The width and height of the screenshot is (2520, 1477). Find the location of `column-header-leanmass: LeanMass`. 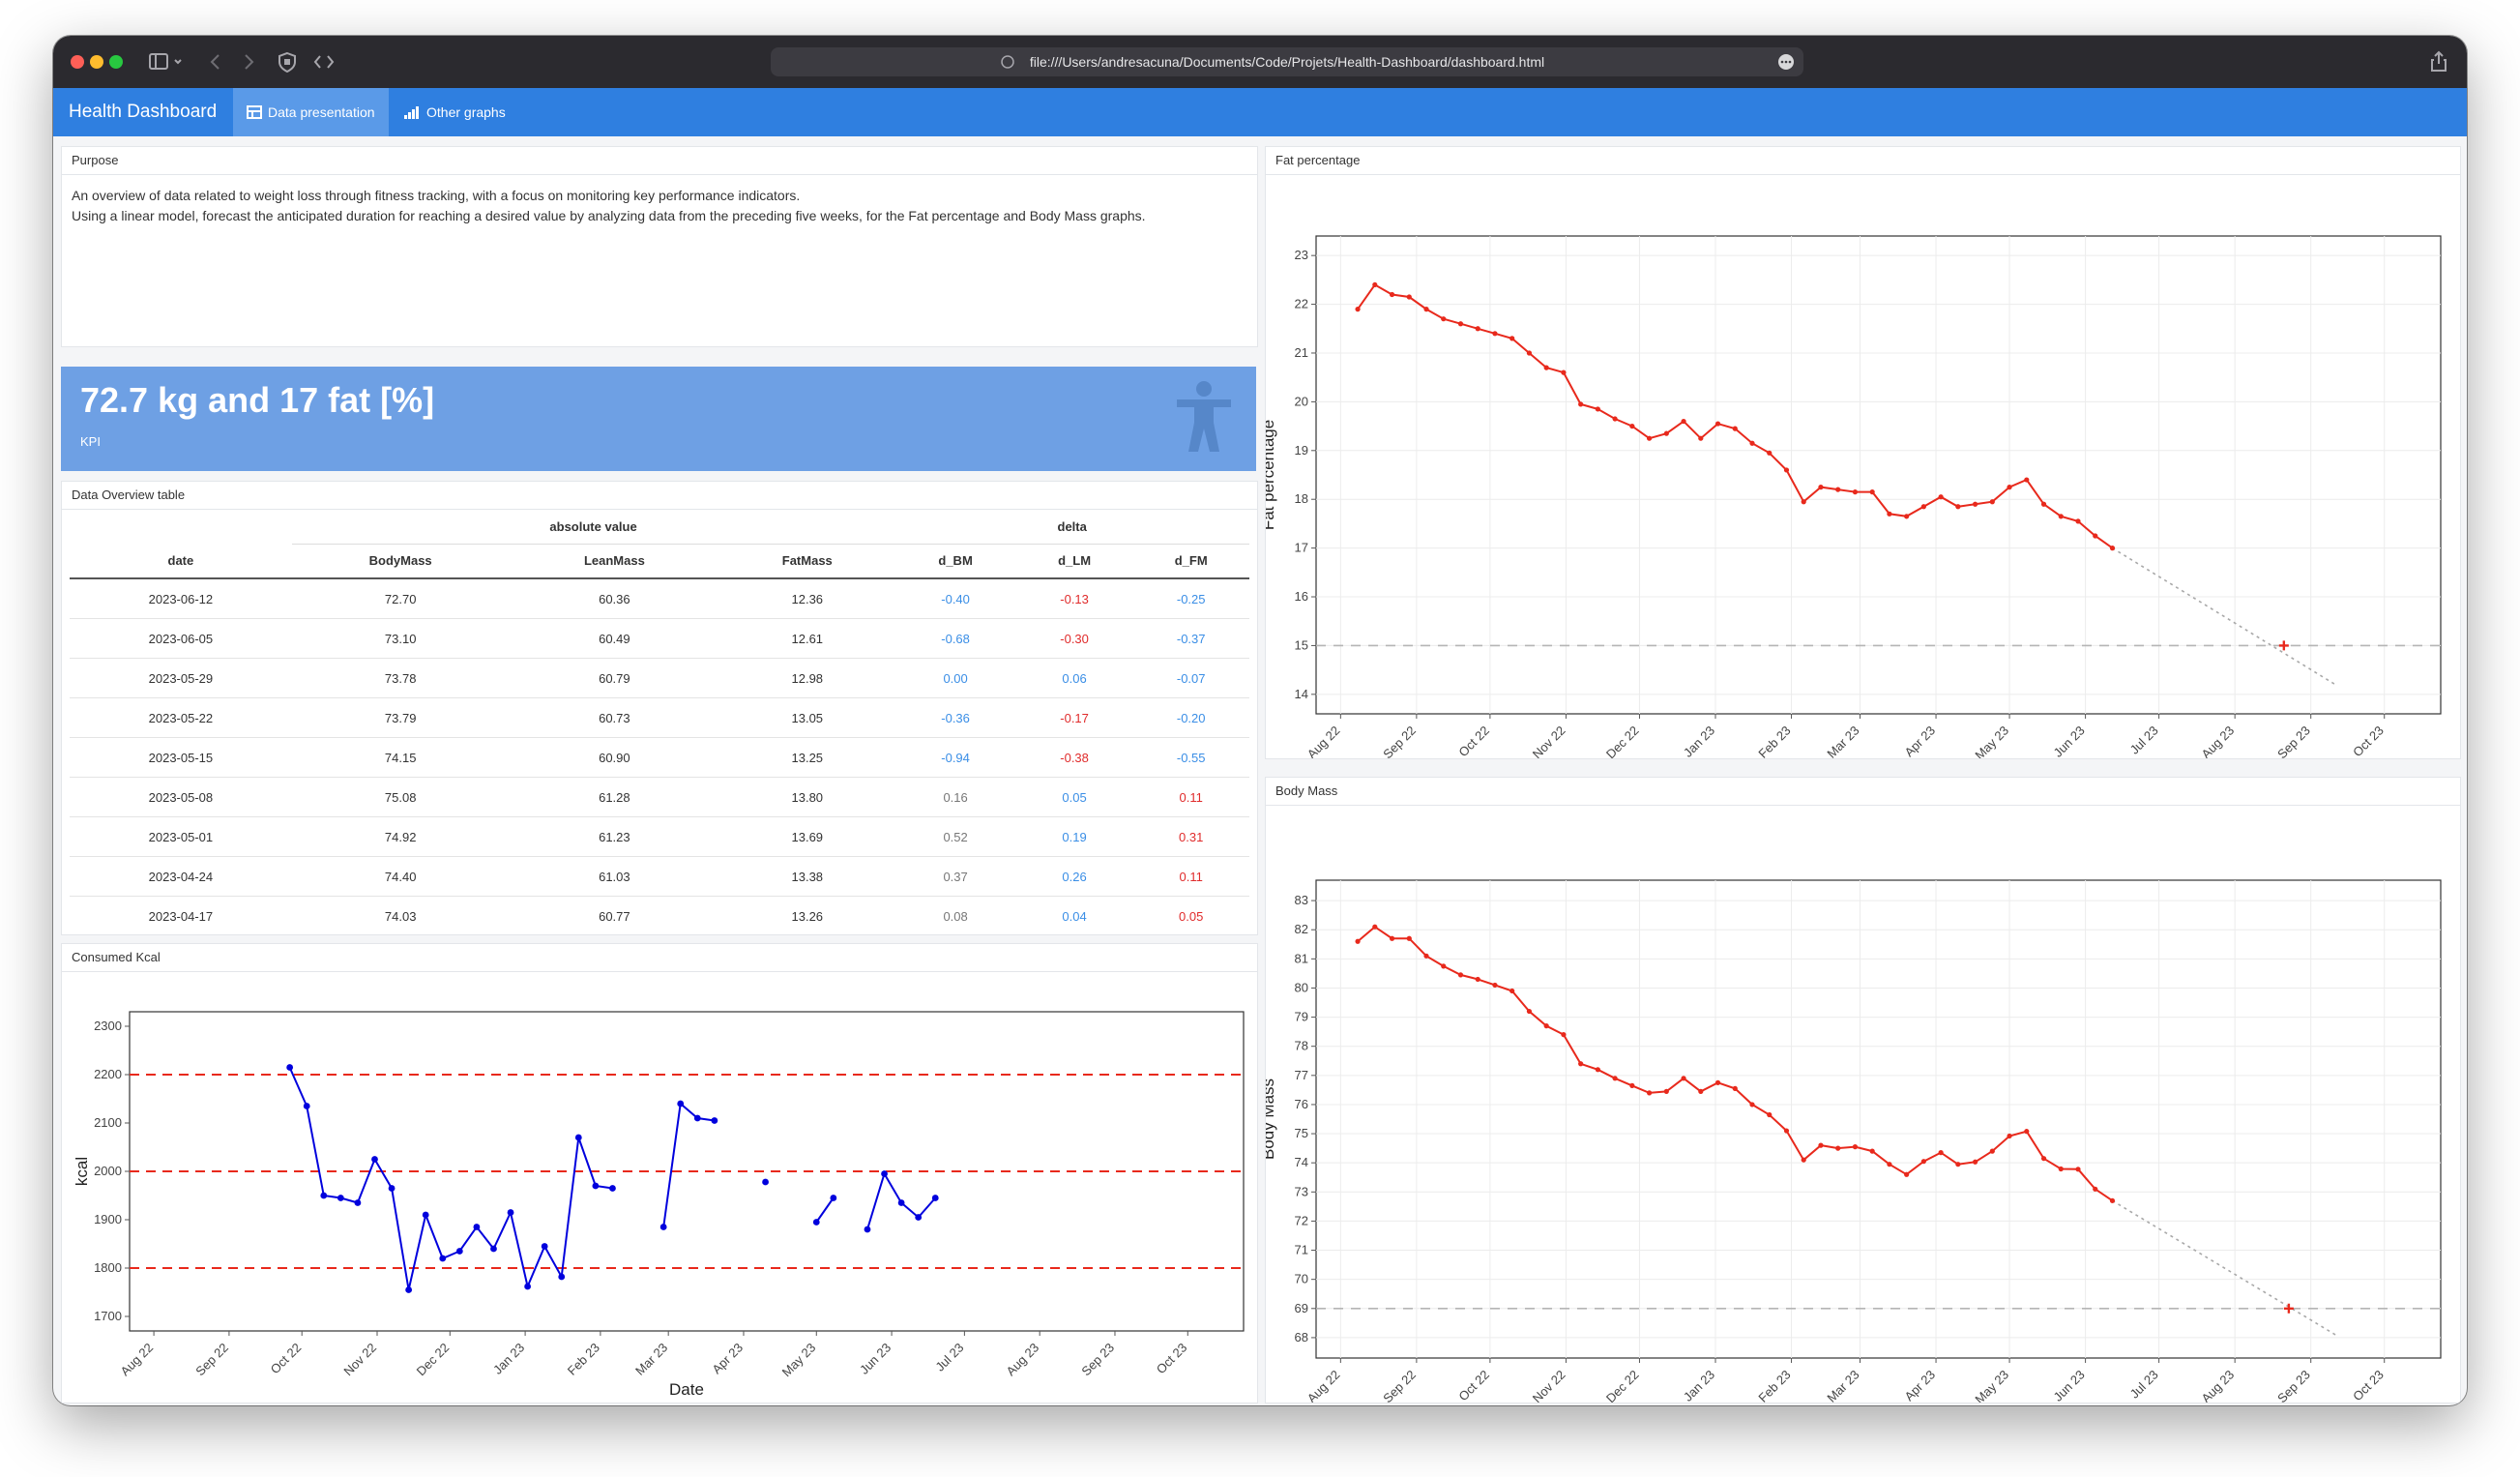

column-header-leanmass: LeanMass is located at coordinates (615, 561).